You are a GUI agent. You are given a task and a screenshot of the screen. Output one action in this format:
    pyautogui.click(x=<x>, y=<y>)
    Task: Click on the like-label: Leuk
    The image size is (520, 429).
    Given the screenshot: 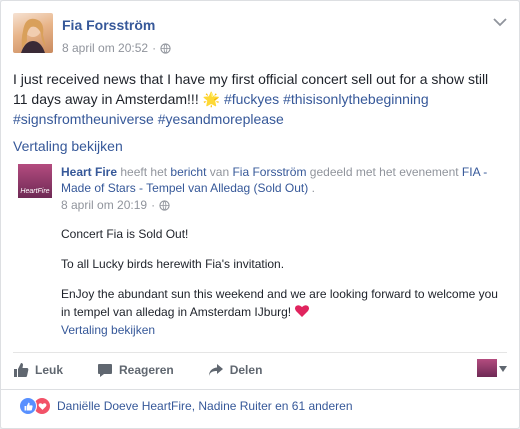 What is the action you would take?
    pyautogui.click(x=49, y=370)
    